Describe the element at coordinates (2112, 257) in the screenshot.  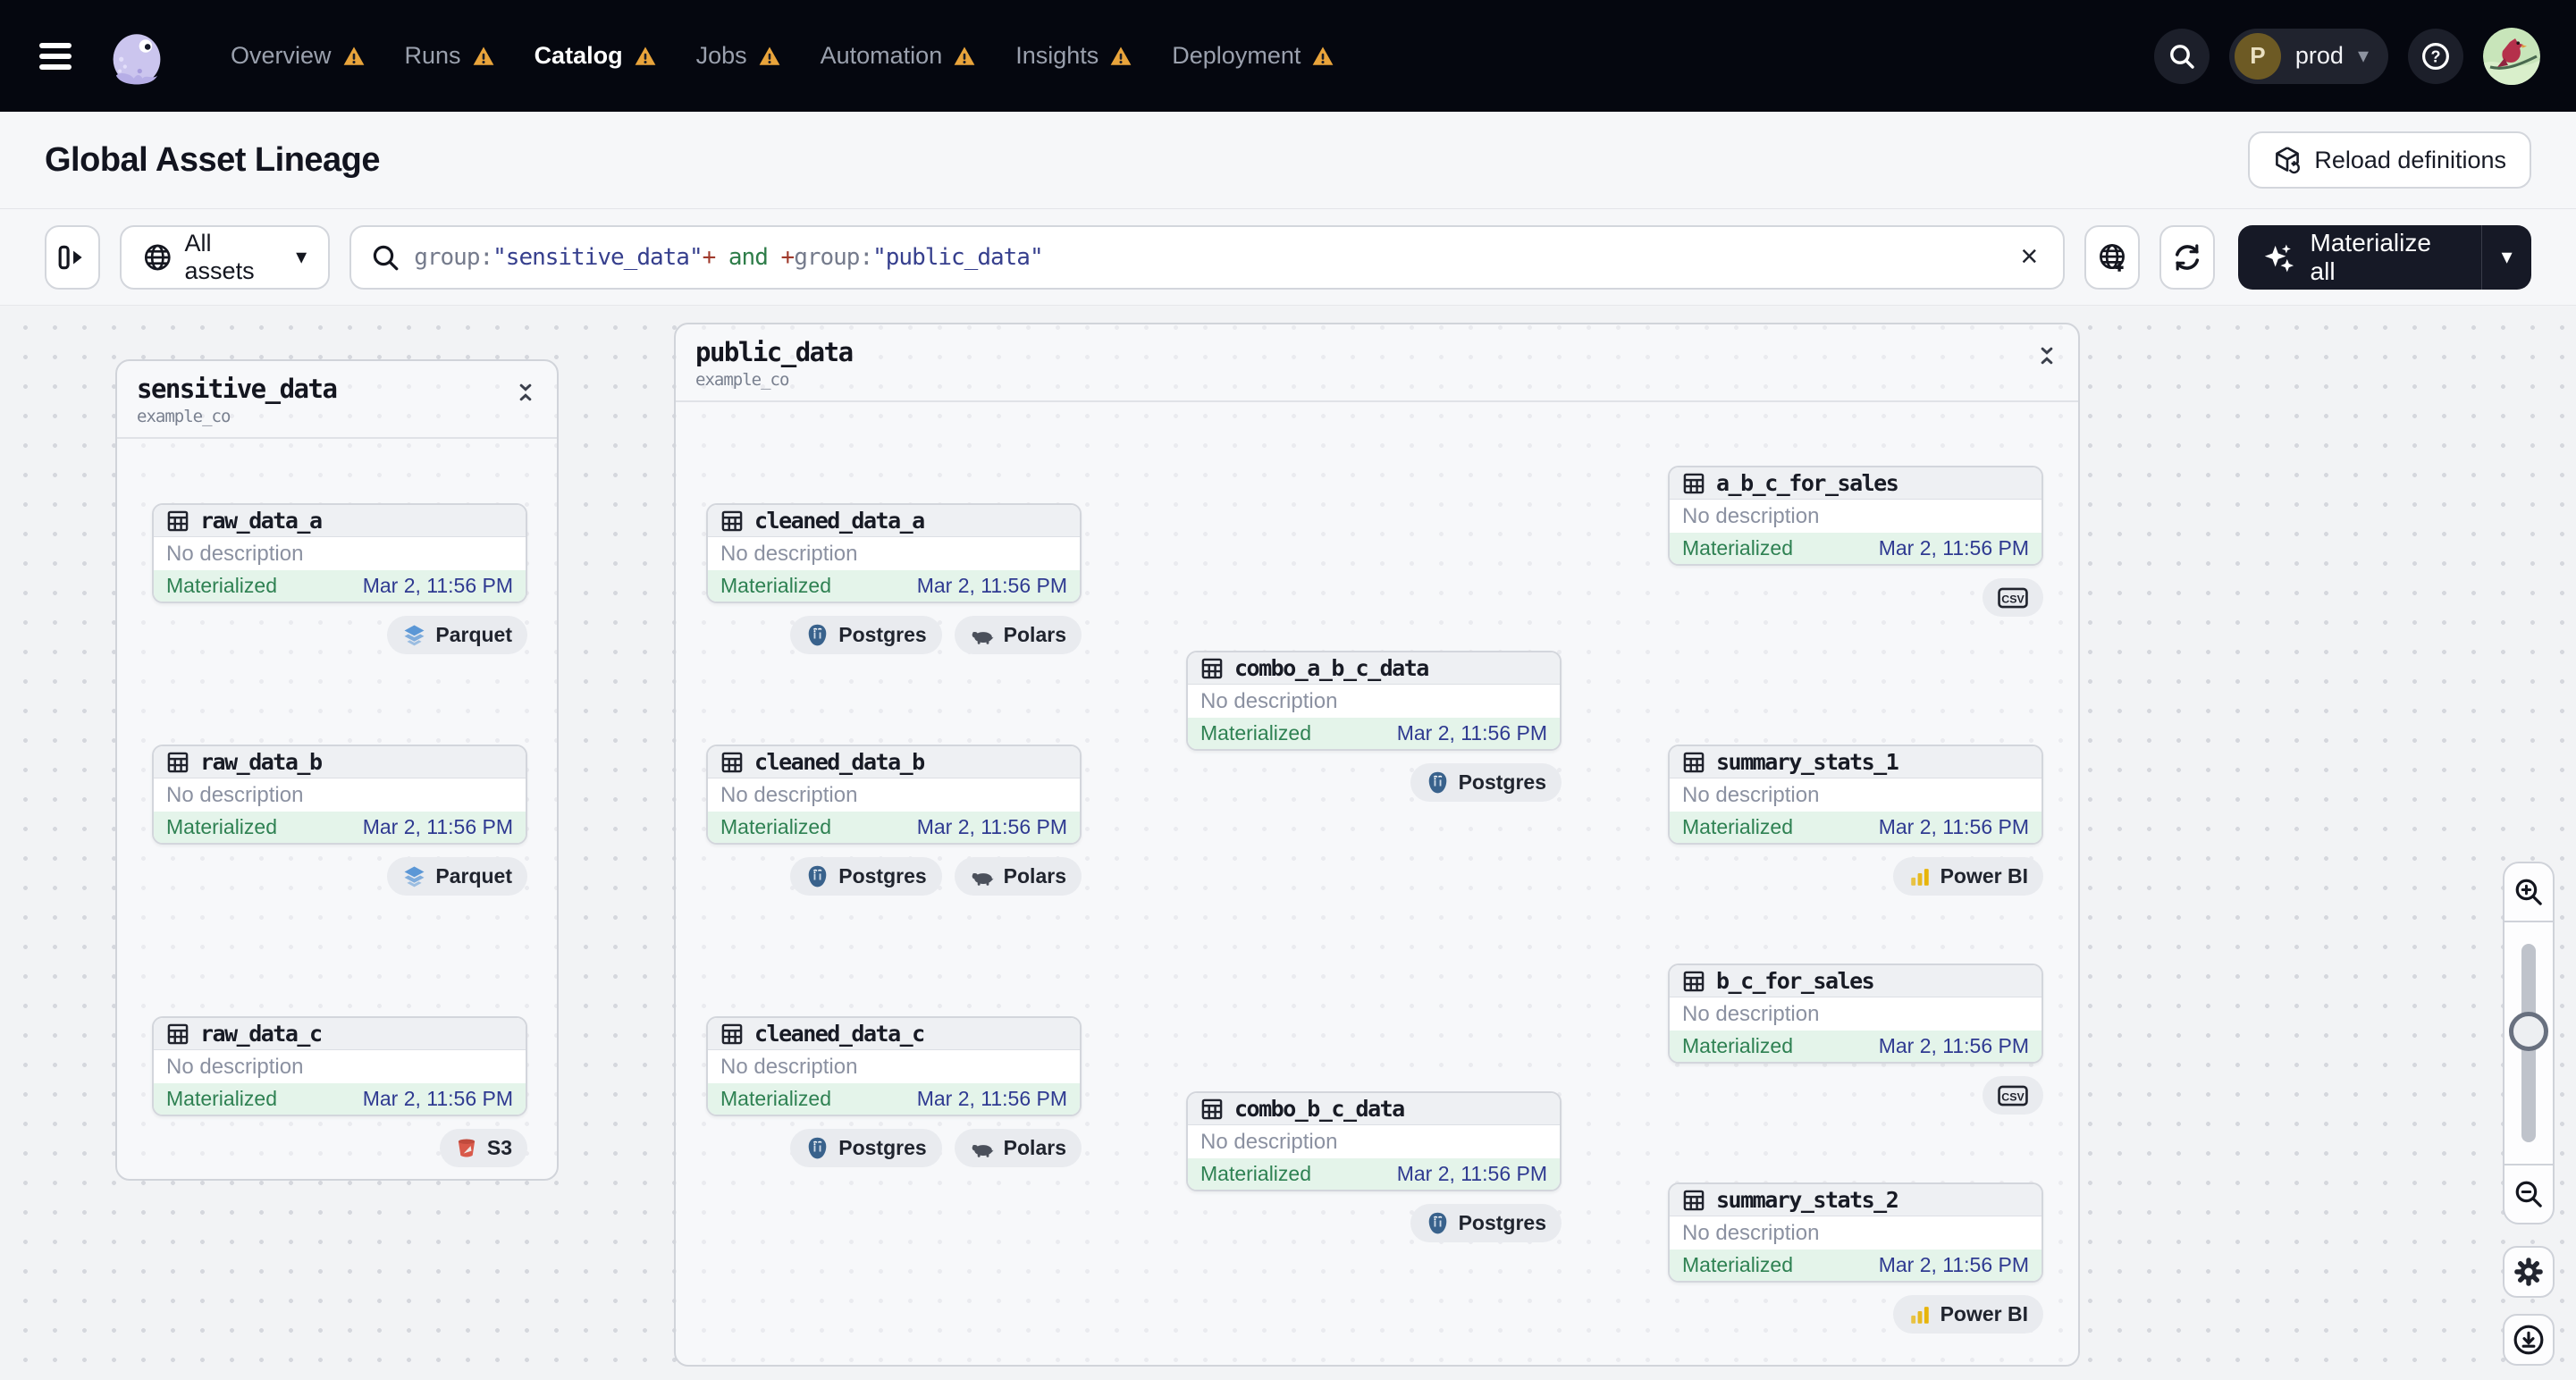
I see `filter-scope-button` at that location.